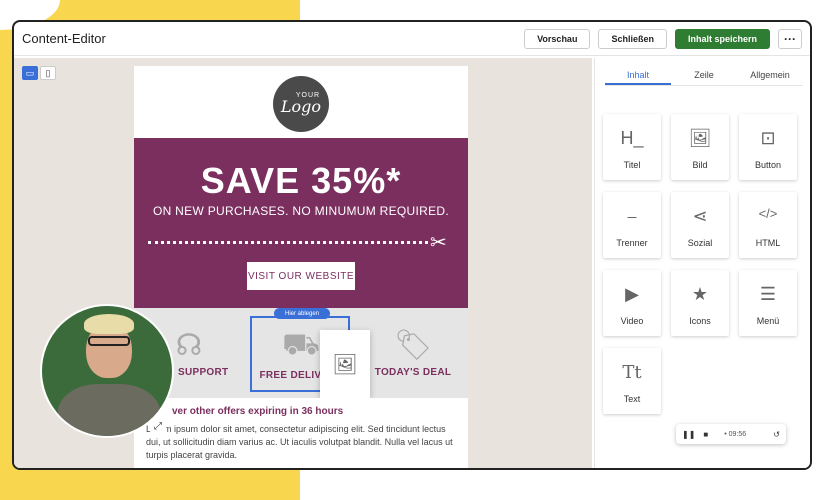 This screenshot has width=820, height=500. What do you see at coordinates (632, 294) in the screenshot?
I see `video-icon: ▶` at bounding box center [632, 294].